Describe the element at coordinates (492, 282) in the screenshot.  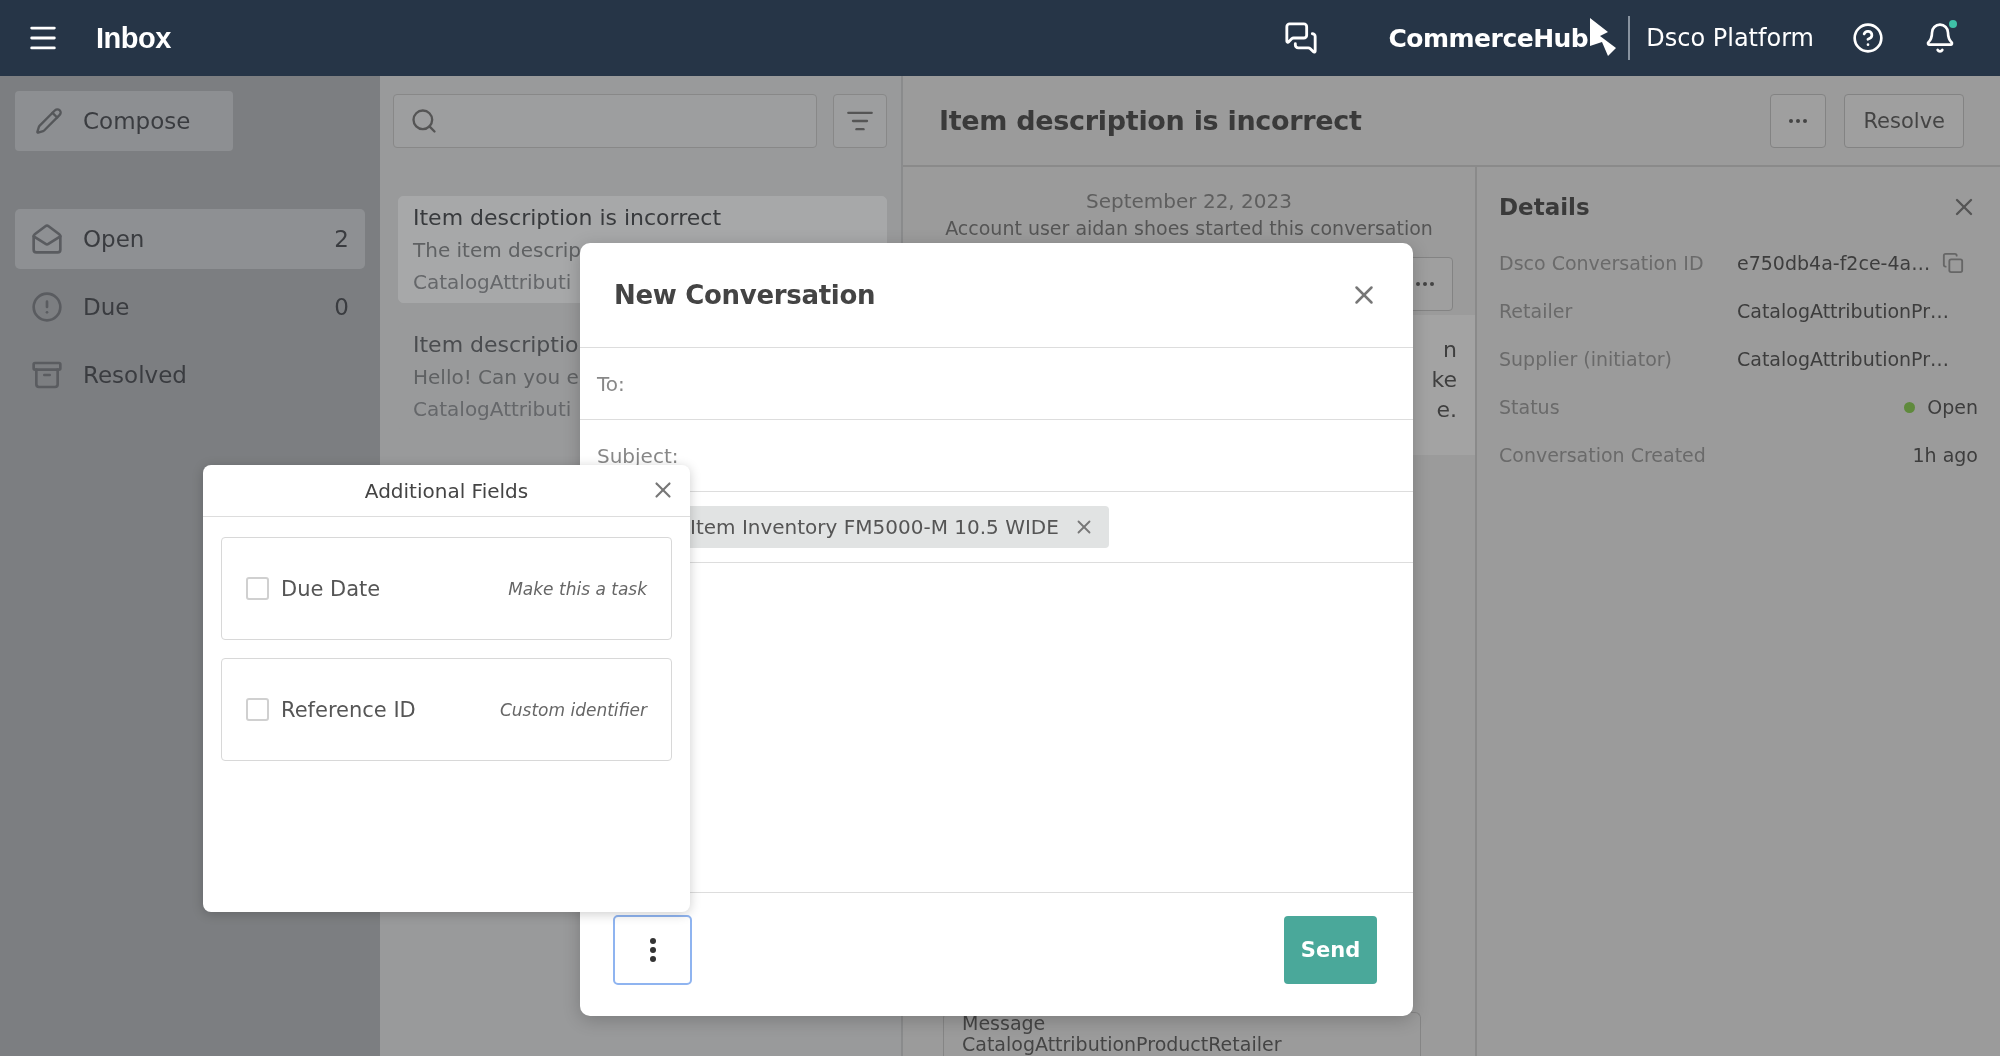
I see `item-retailer: CatalogAttributi` at that location.